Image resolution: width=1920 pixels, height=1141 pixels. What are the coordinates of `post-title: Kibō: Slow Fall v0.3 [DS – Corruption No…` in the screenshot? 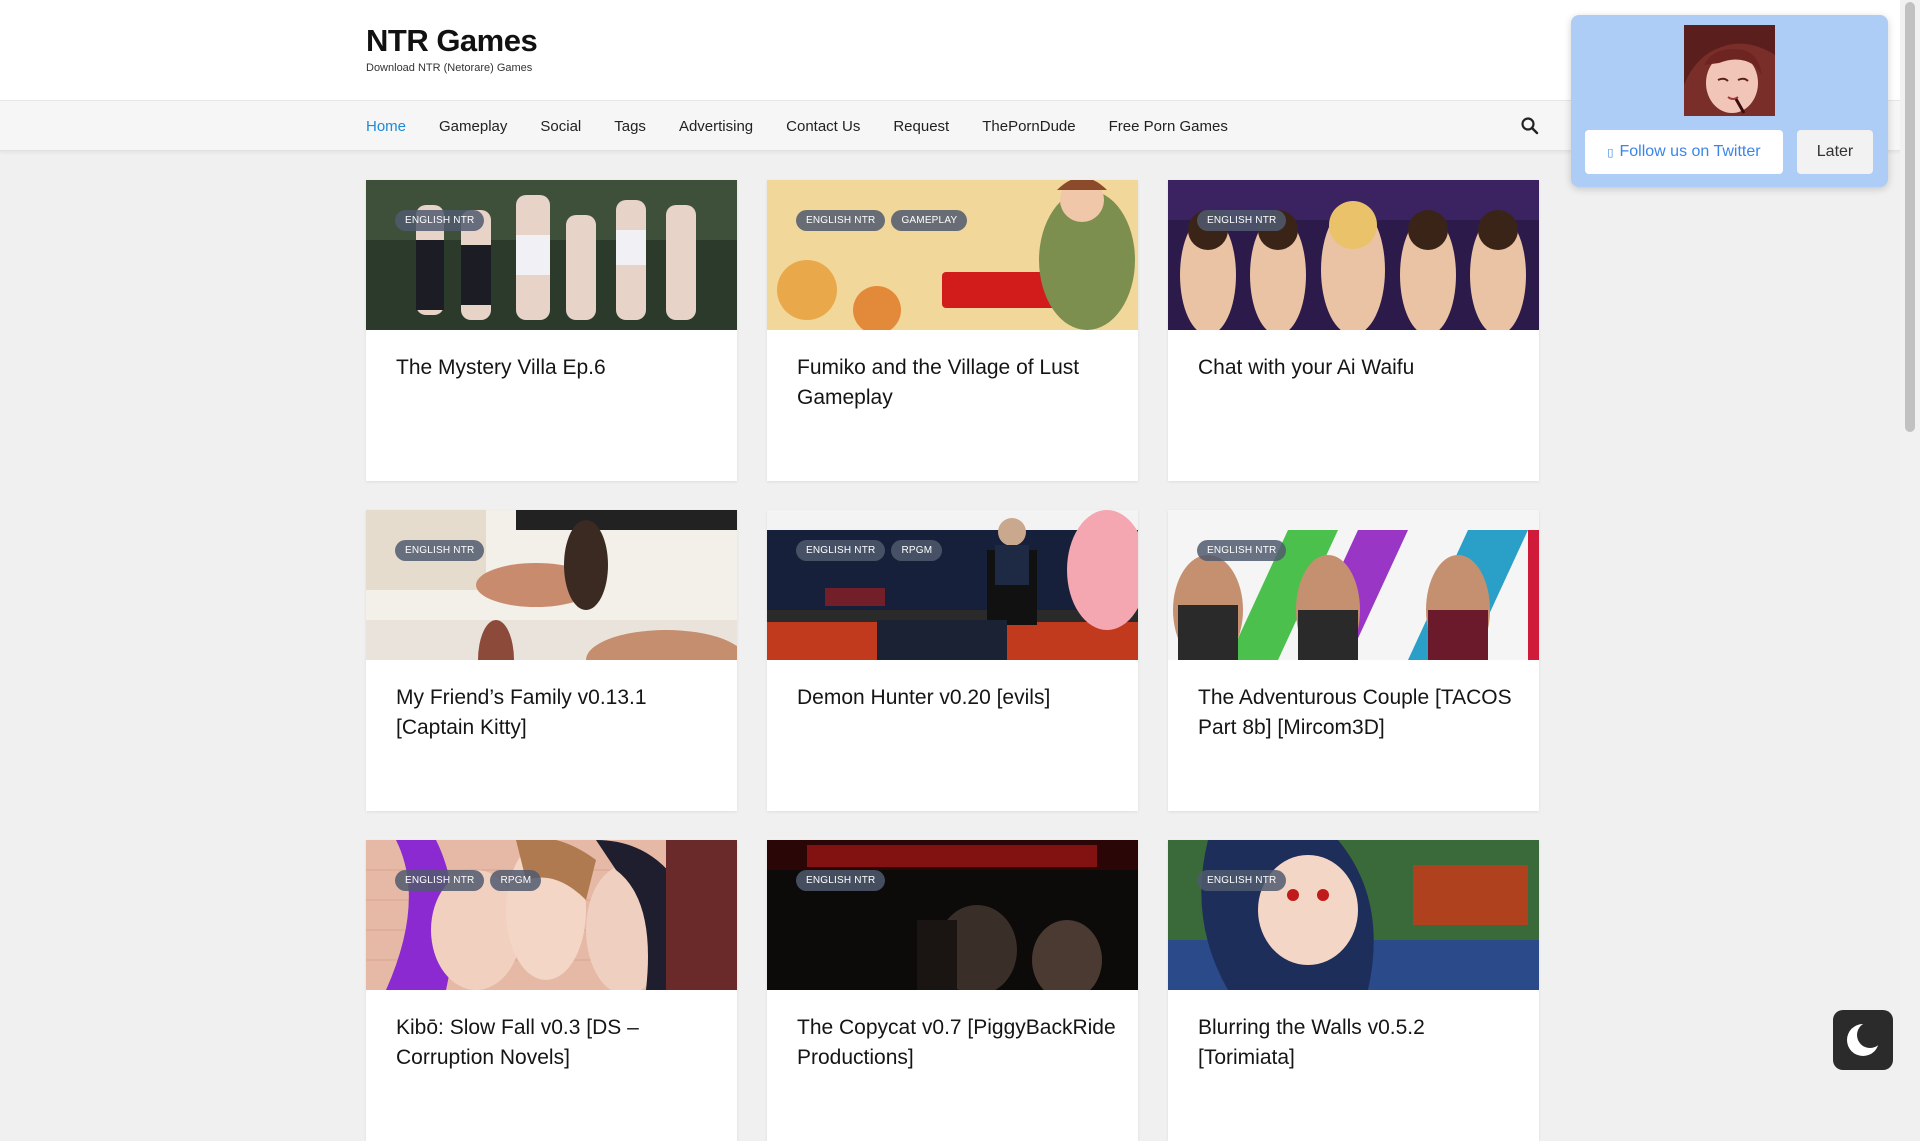 It's located at (556, 1043).